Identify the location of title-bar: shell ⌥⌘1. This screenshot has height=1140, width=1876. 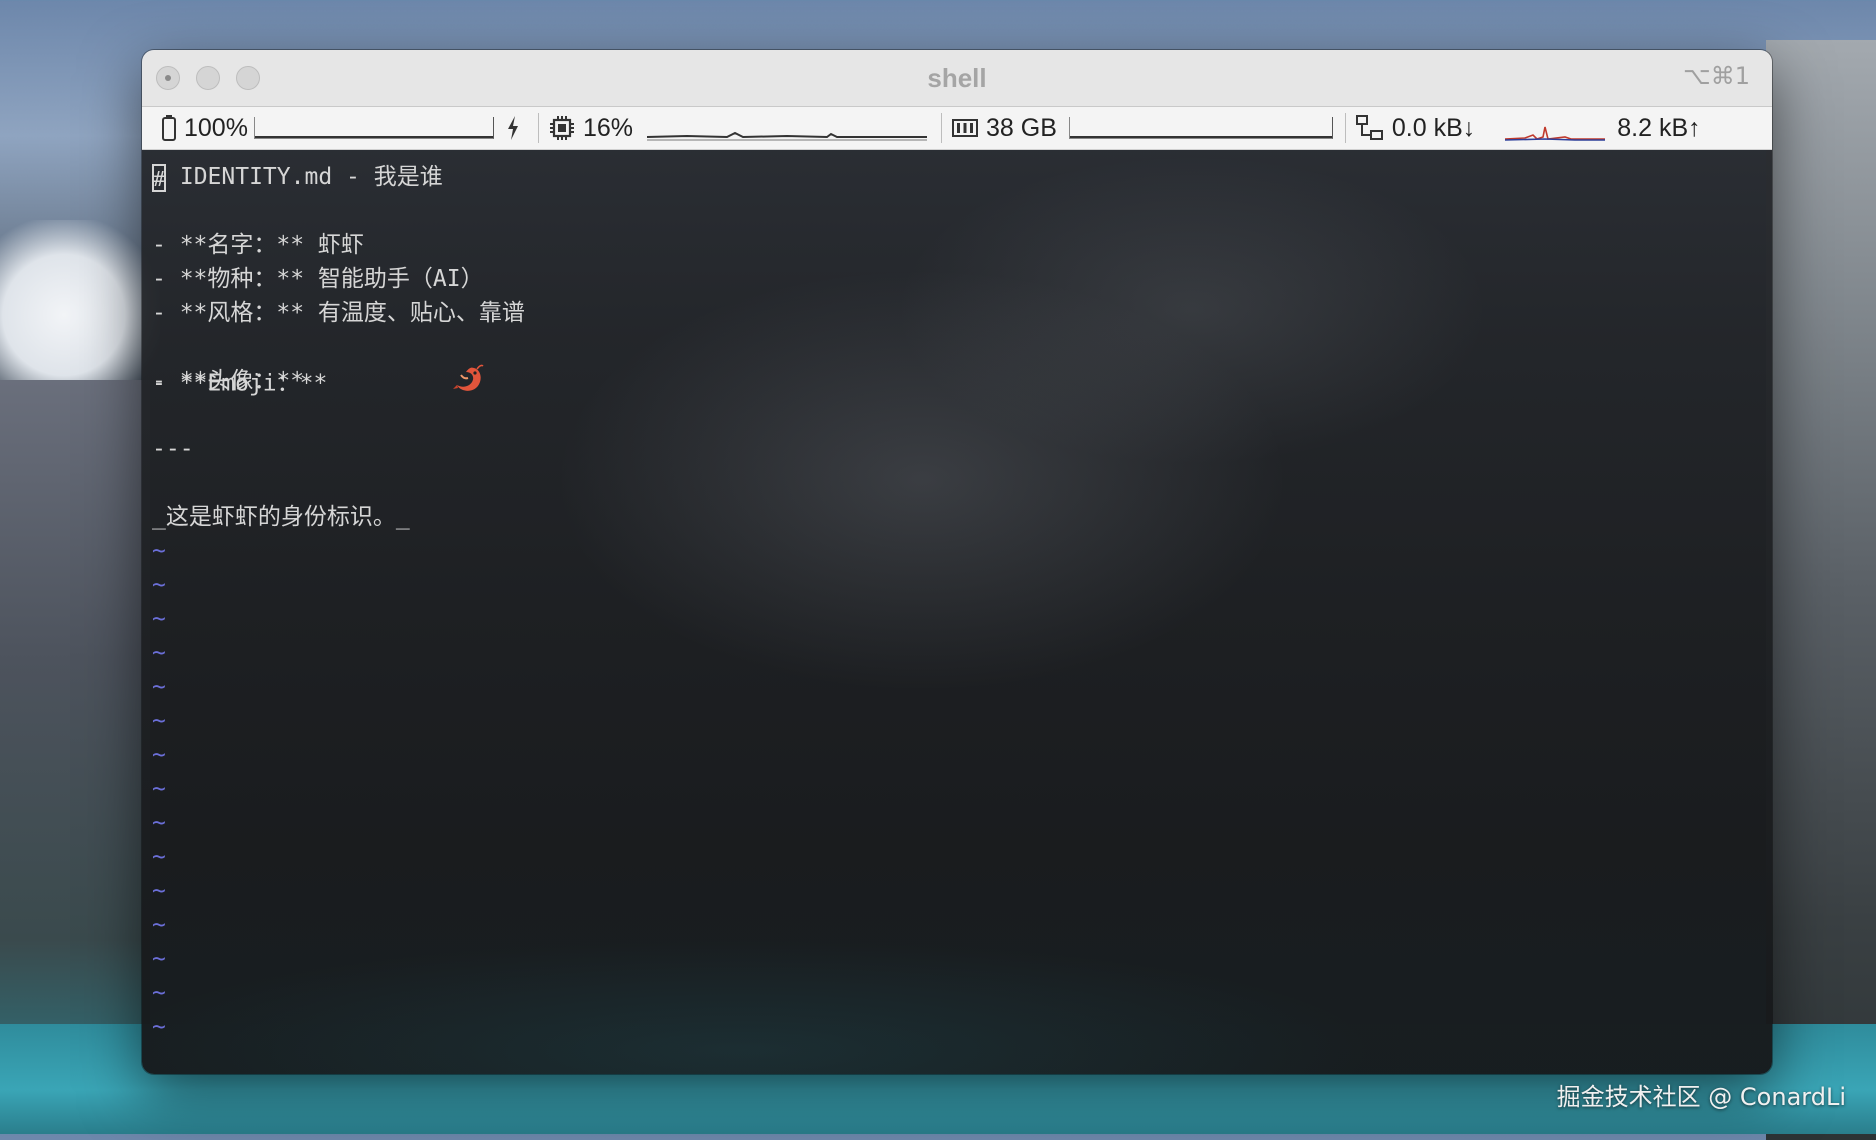
(957, 78).